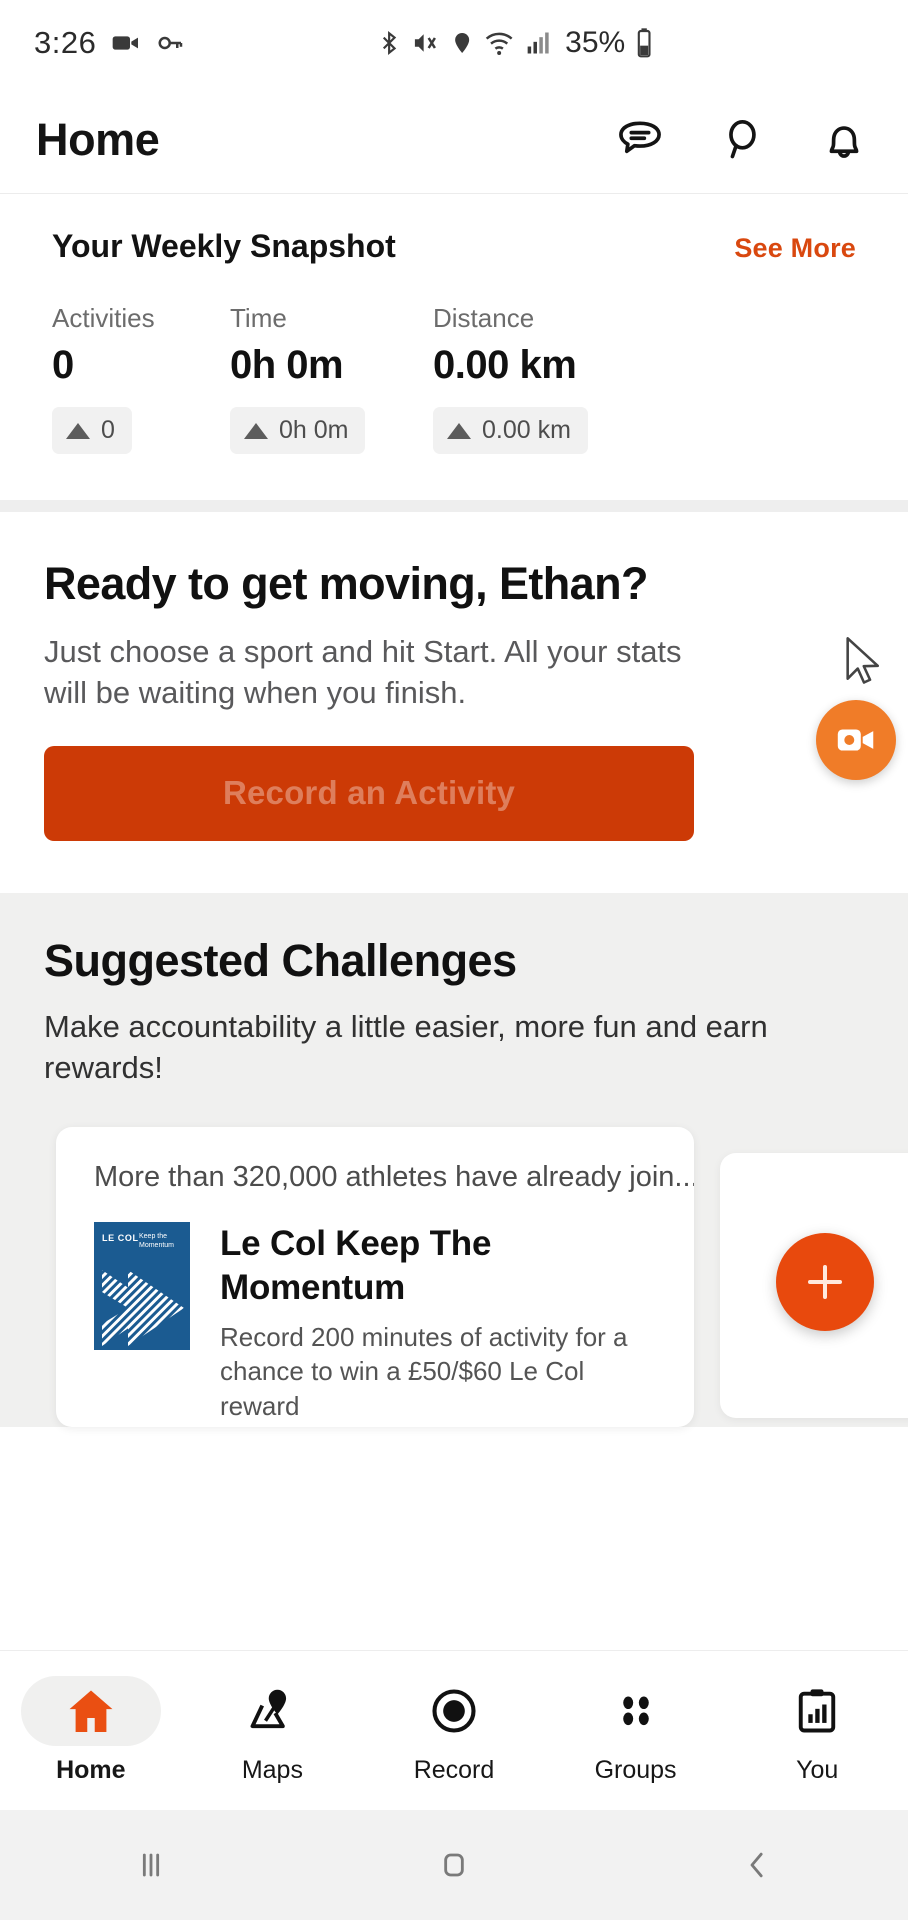  I want to click on chat-icon, so click(640, 140).